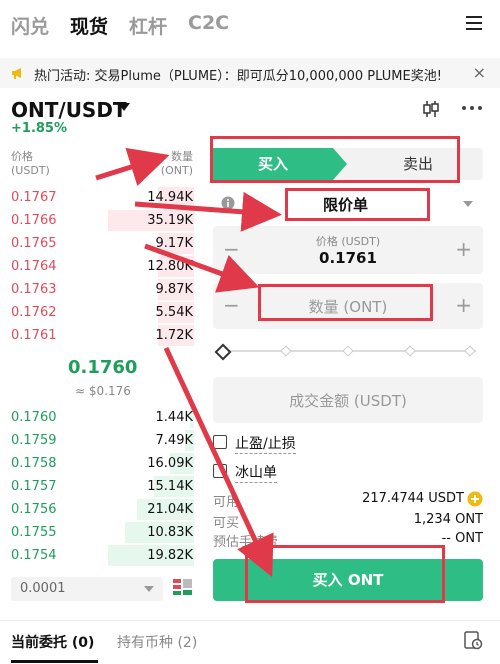 This screenshot has height=664, width=500. What do you see at coordinates (103, 367) in the screenshot?
I see `last-price: 0.1760` at bounding box center [103, 367].